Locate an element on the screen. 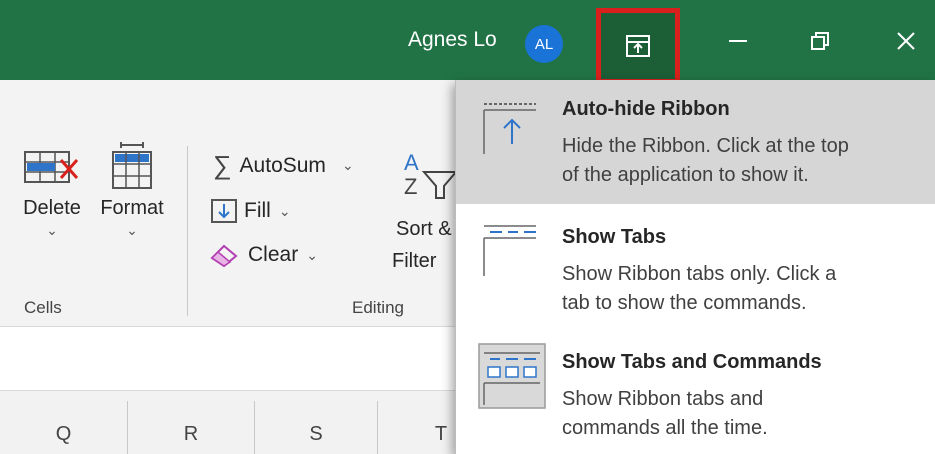  avatar-initials: AL is located at coordinates (544, 44).